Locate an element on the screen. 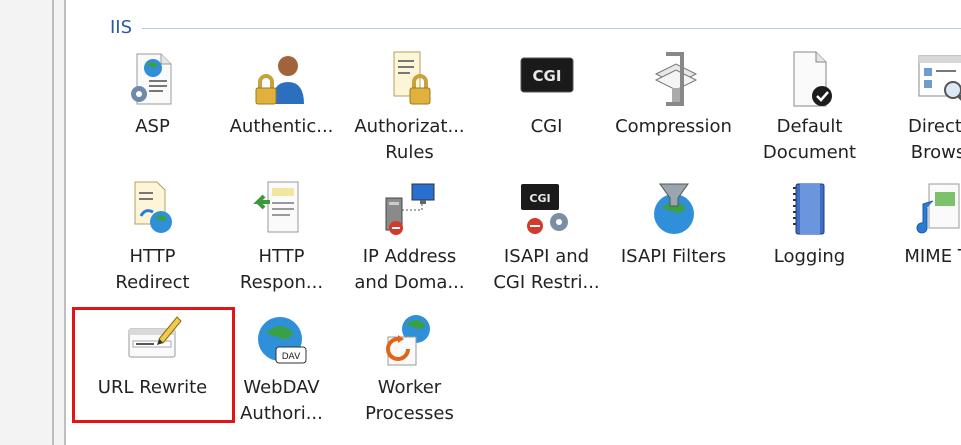 The height and width of the screenshot is (445, 961). feature-label: Authorizat... Rules is located at coordinates (409, 139).